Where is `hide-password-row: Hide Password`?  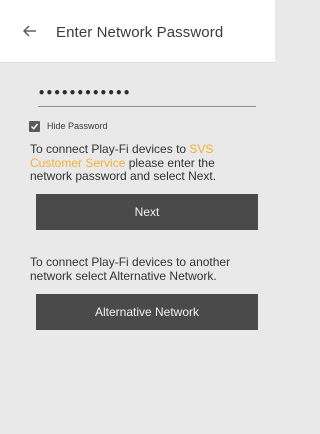 hide-password-row: Hide Password is located at coordinates (68, 126).